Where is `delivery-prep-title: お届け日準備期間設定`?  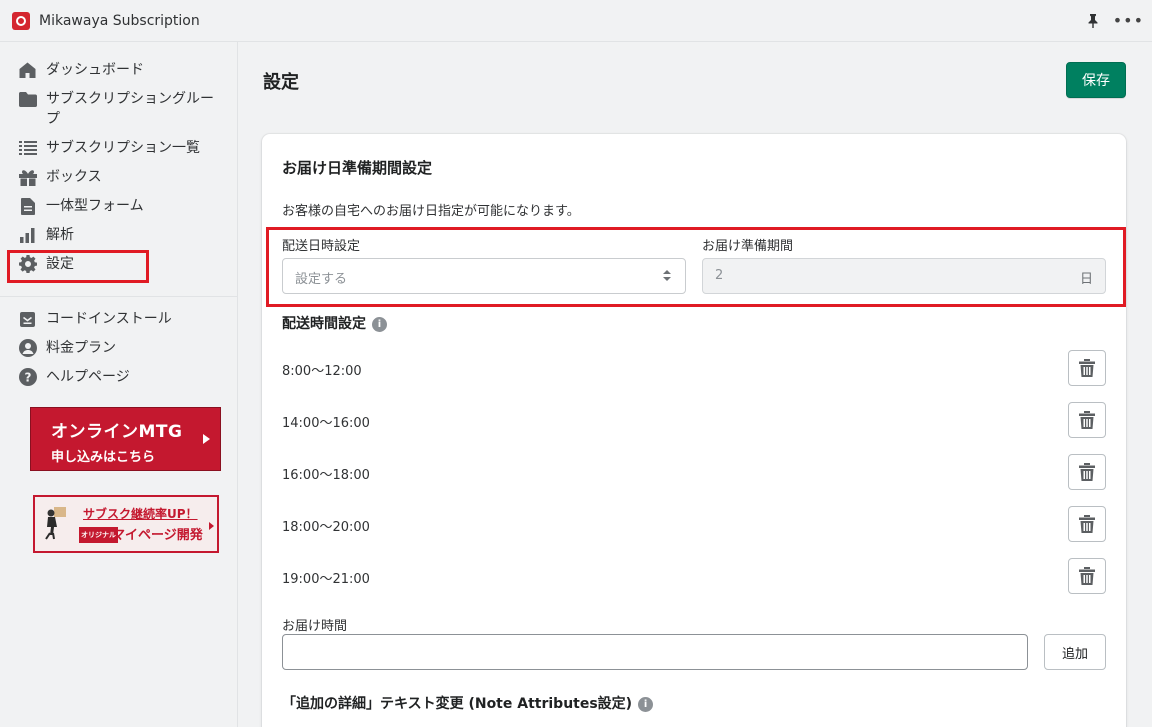 delivery-prep-title: お届け日準備期間設定 is located at coordinates (357, 168).